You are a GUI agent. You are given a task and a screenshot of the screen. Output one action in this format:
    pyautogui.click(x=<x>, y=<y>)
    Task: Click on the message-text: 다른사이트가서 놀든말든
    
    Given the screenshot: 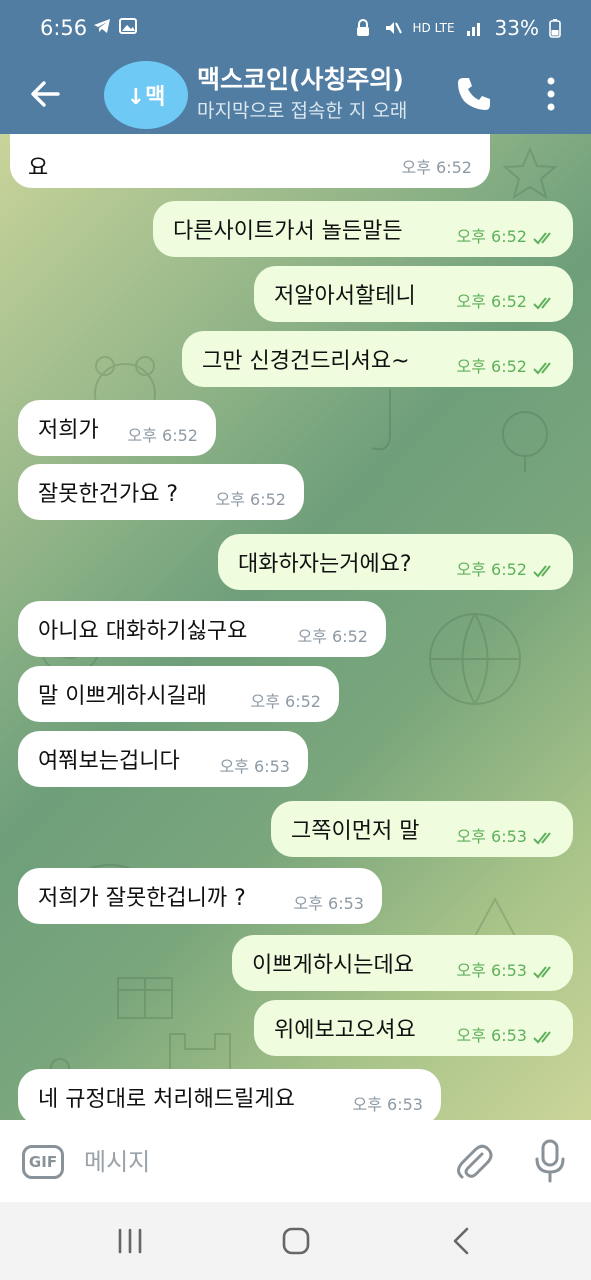 What is the action you would take?
    pyautogui.click(x=288, y=231)
    